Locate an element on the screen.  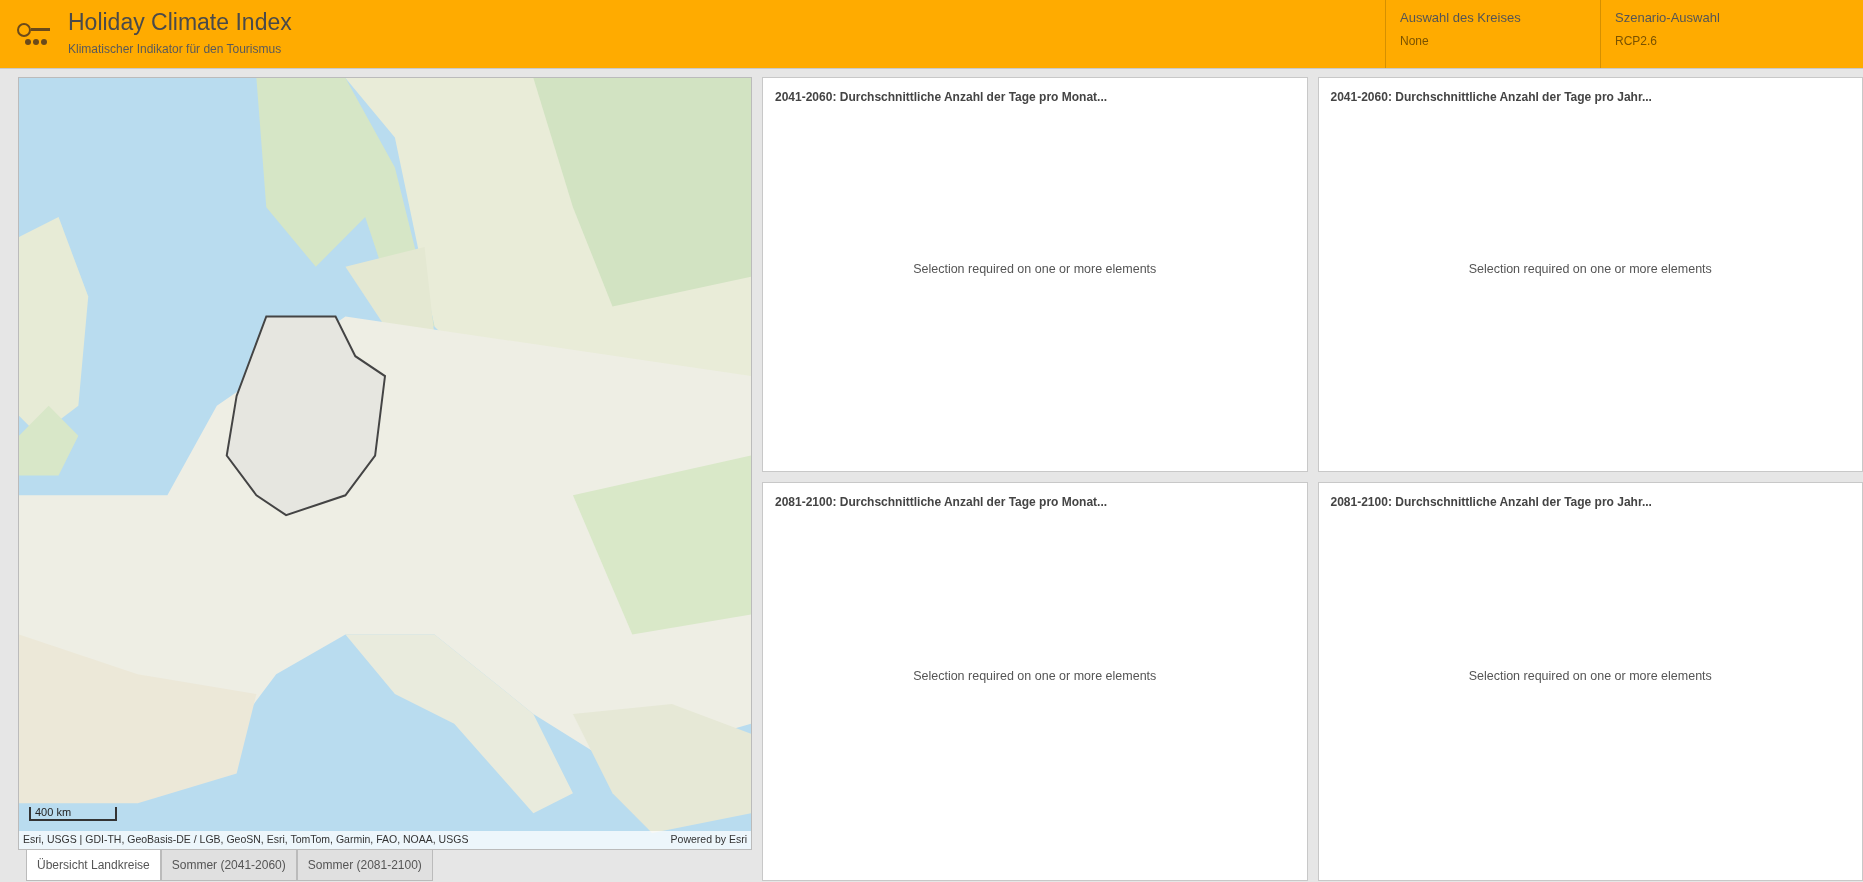
scale-bar: 400 km is located at coordinates (73, 814).